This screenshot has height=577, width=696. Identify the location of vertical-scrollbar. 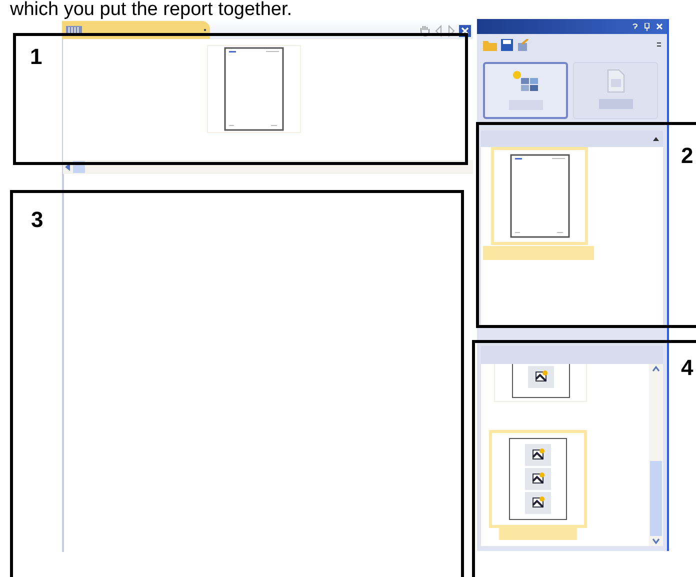
(656, 455).